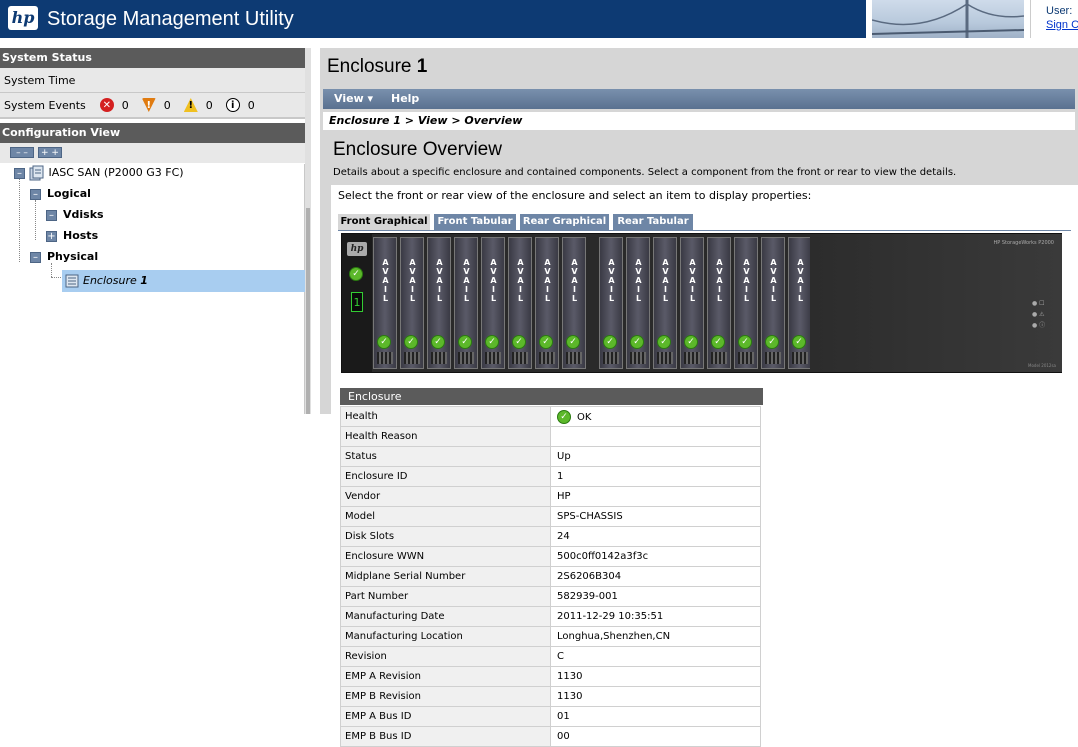 This screenshot has width=1078, height=747. What do you see at coordinates (232, 105) in the screenshot?
I see `info-icon: i` at bounding box center [232, 105].